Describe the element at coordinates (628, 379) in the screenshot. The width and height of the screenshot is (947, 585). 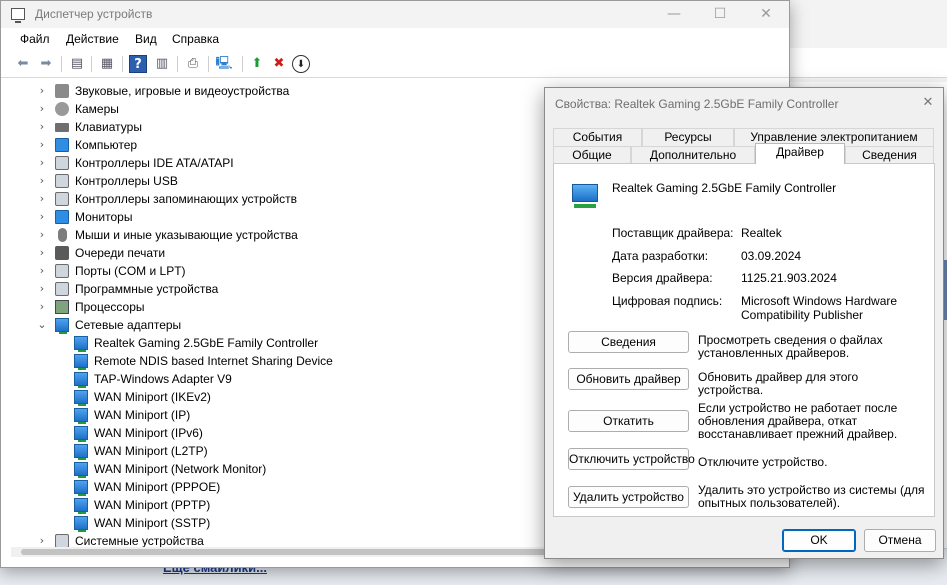
I see `update-driver-button: Обновить драйвер` at that location.